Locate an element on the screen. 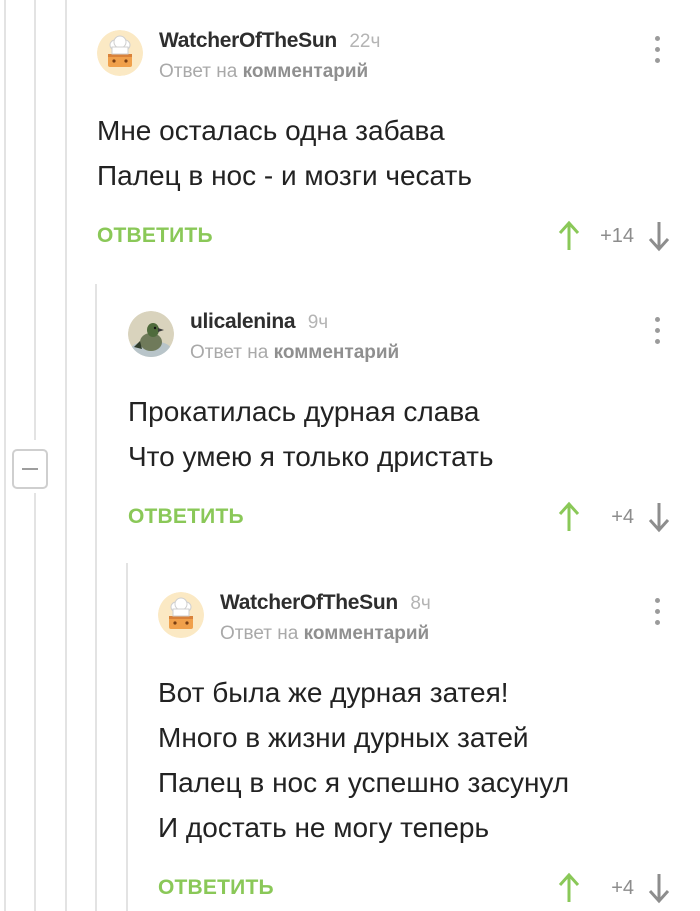 The width and height of the screenshot is (700, 911). comment-header: ulicalenina 9ч Ответ на комментарий is located at coordinates (414, 335).